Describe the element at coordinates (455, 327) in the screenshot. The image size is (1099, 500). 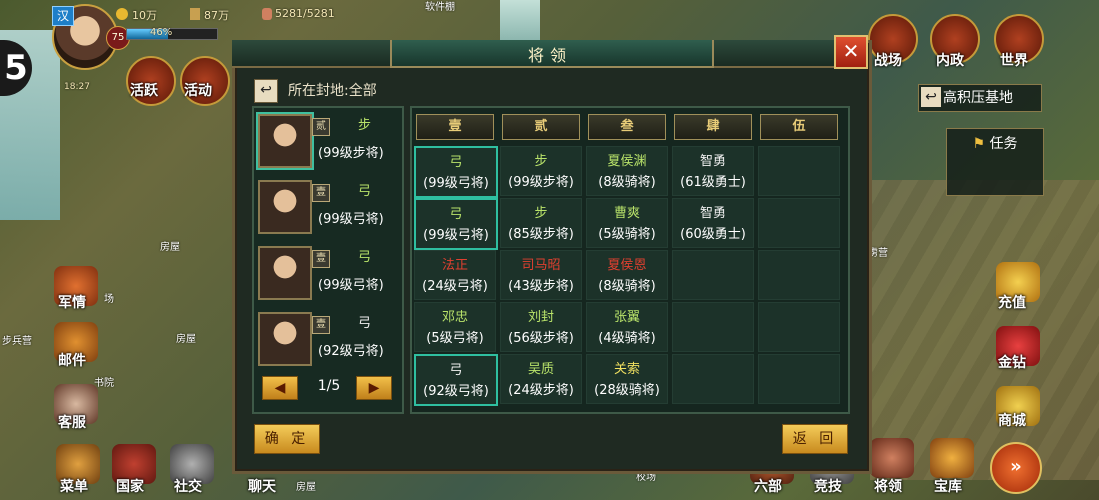
I see `formation-slot: 邓忠 (5级弓将)` at that location.